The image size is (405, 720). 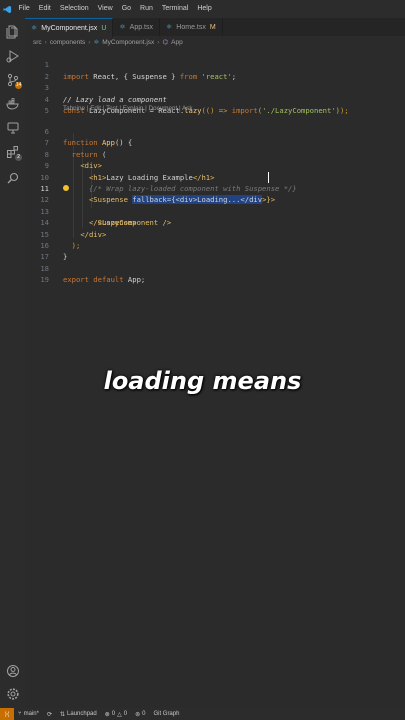 I want to click on tab-label: MyComponent.jsx, so click(x=69, y=28).